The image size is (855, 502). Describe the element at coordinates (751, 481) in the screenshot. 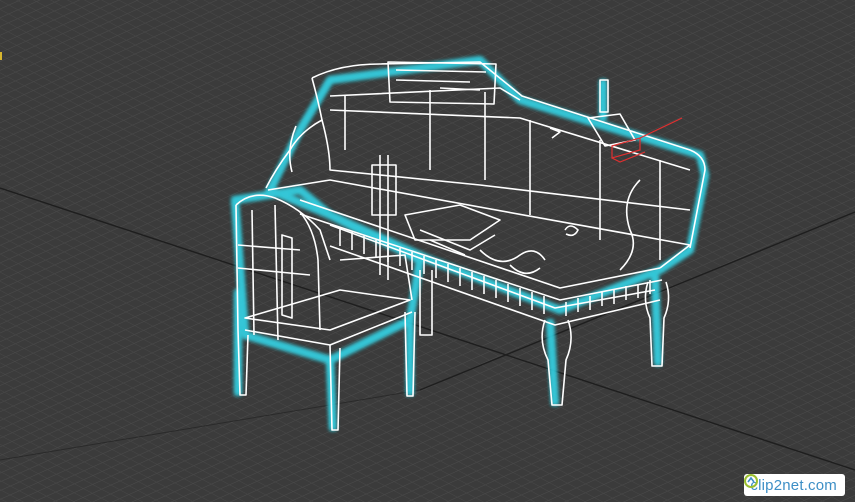

I see `clip2net-logo` at that location.